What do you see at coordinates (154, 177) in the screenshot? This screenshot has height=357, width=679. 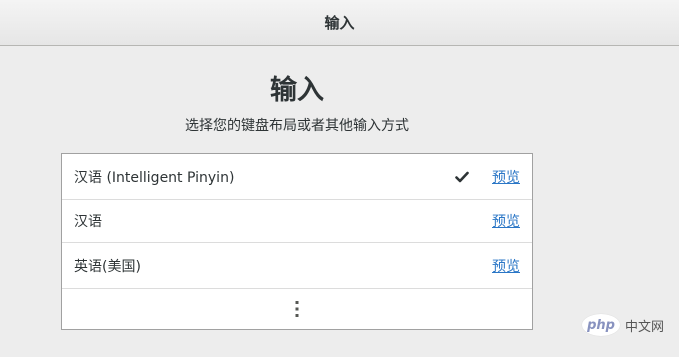 I see `input-source-label: 汉语 (Intelligent Pinyin)` at bounding box center [154, 177].